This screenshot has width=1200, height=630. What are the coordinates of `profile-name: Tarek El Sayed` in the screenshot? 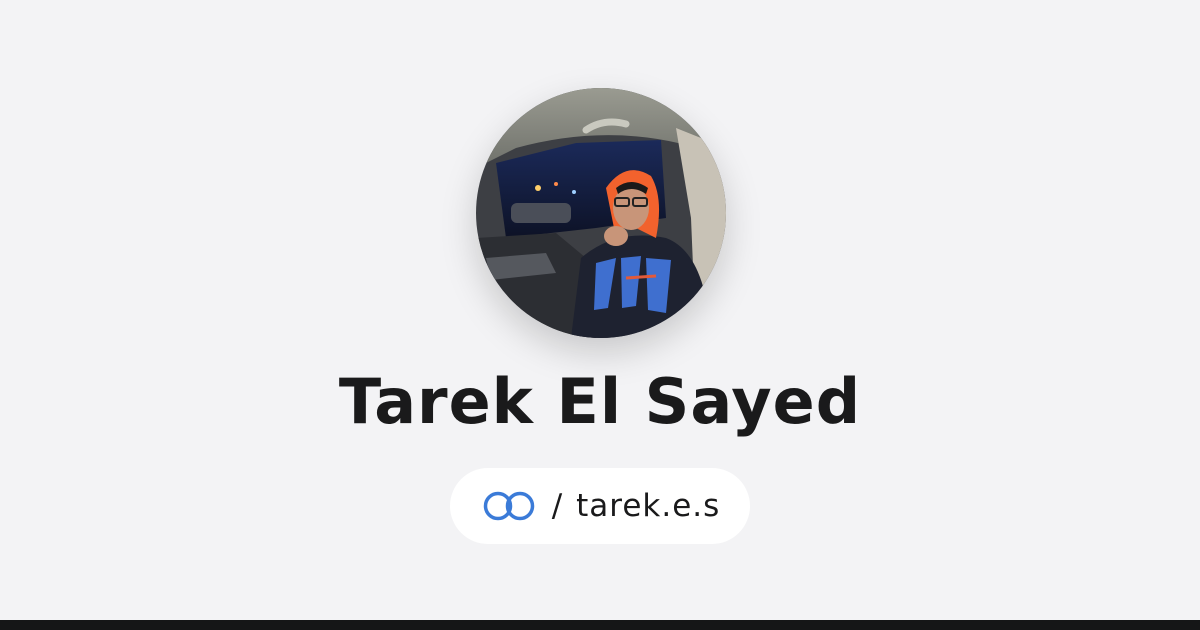 It's located at (600, 401).